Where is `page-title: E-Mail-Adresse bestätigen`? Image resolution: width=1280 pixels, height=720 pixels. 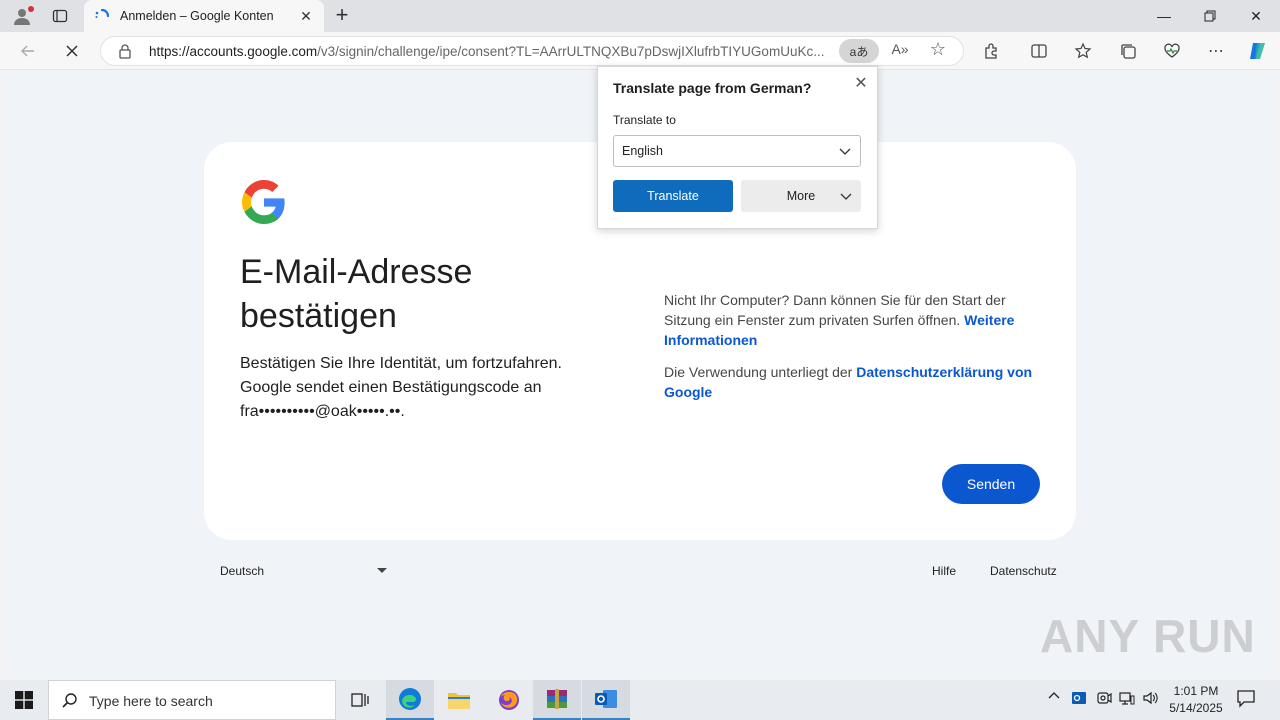
page-title: E-Mail-Adresse bestätigen is located at coordinates (356, 294).